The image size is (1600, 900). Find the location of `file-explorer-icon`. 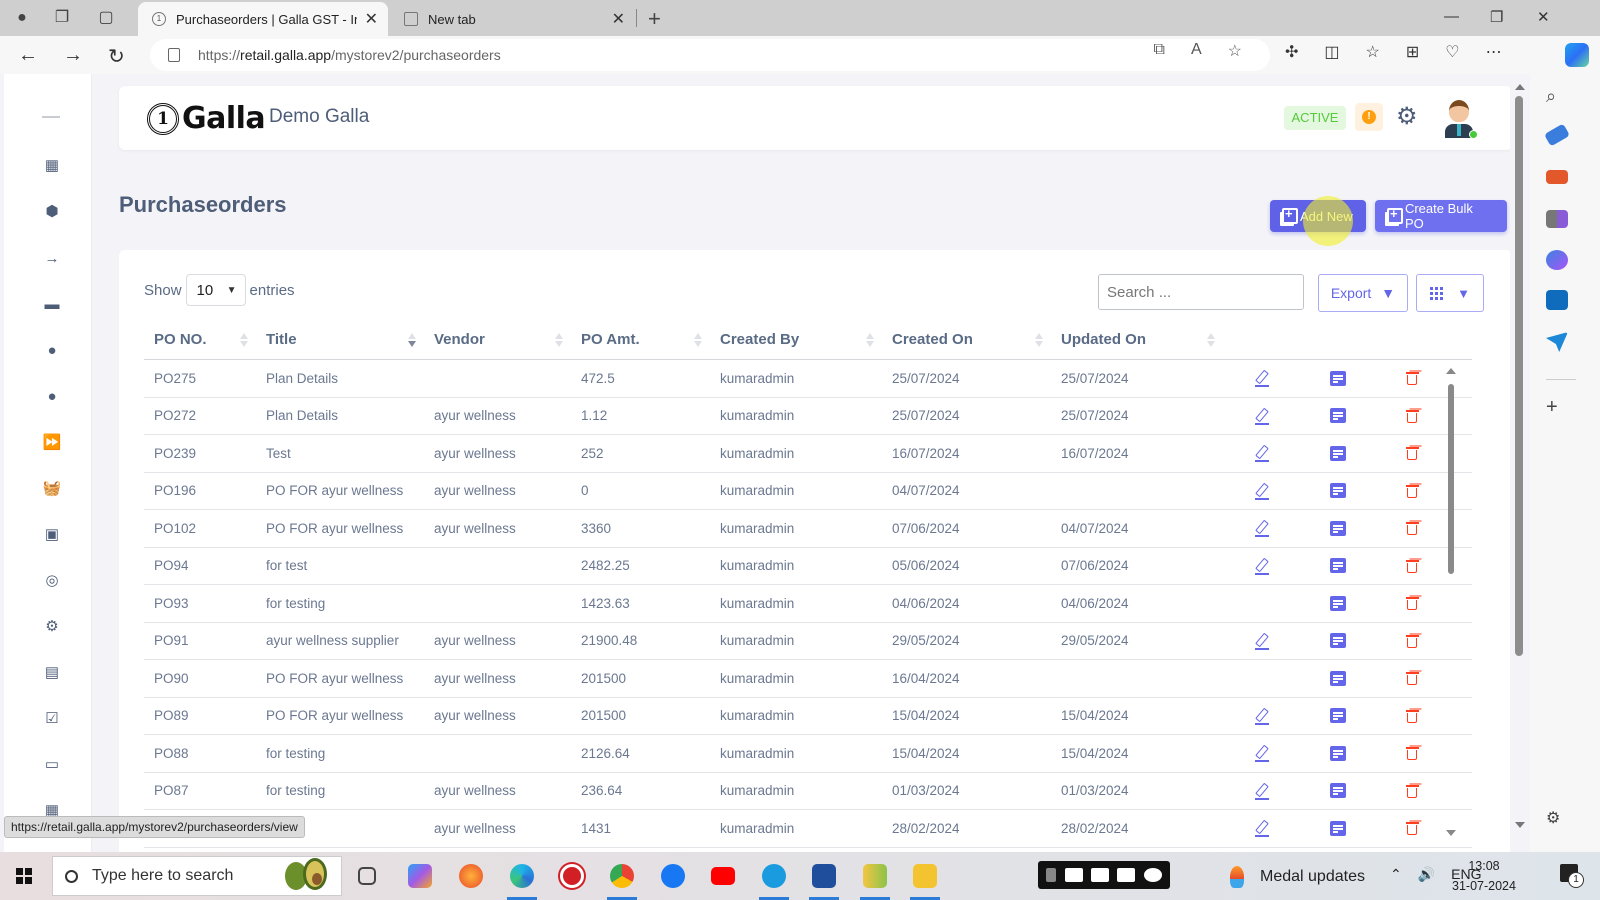

file-explorer-icon is located at coordinates (925, 876).